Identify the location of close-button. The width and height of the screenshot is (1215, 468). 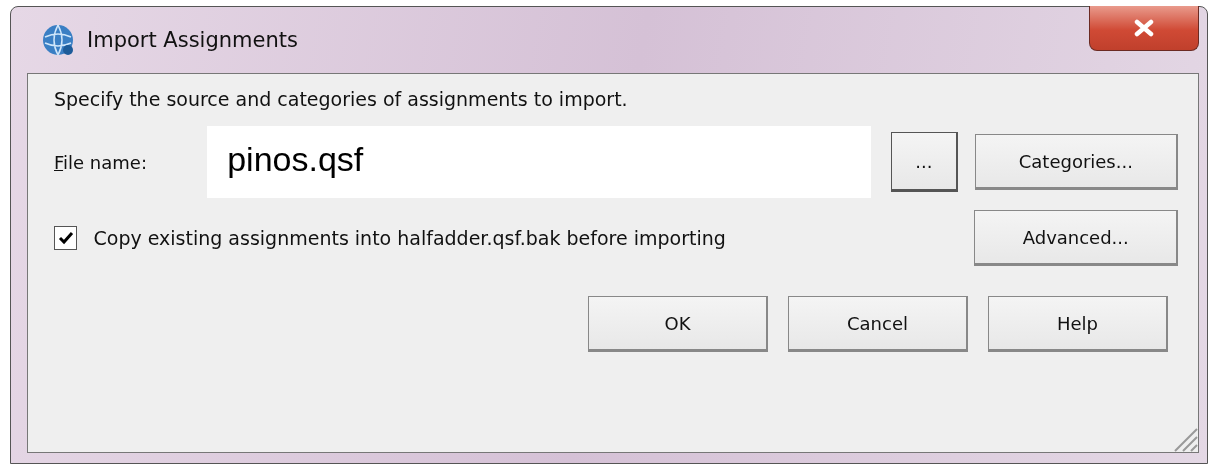
(1144, 28).